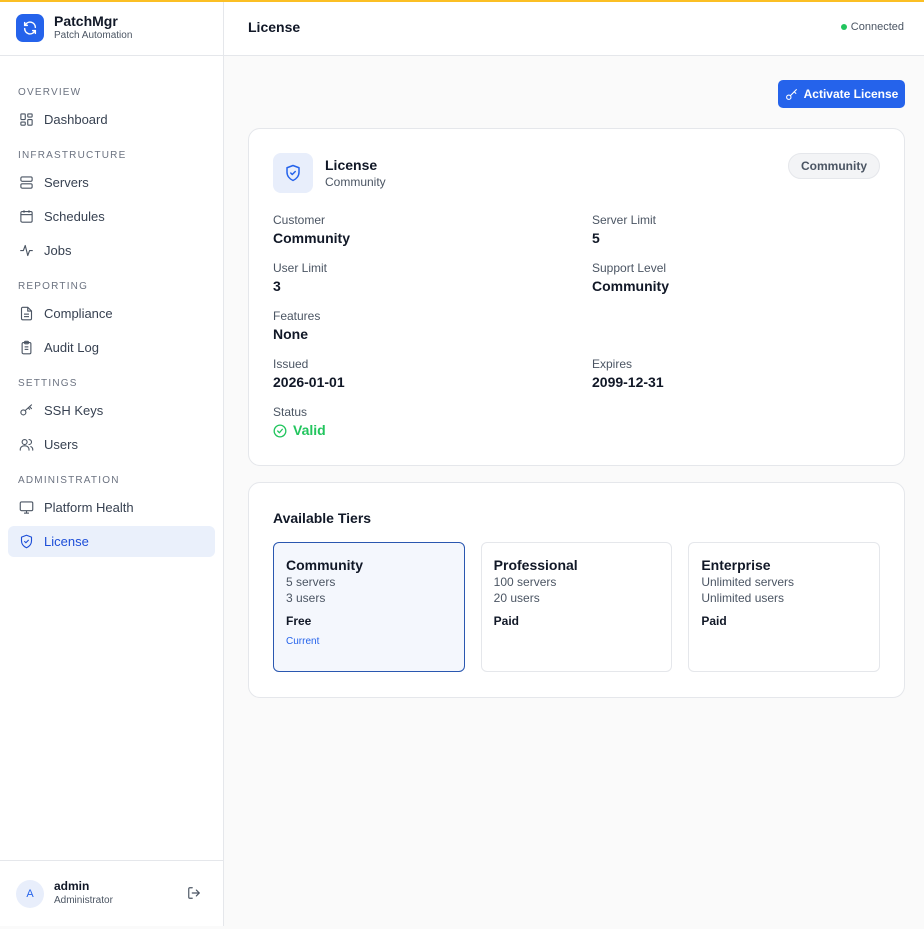  What do you see at coordinates (83, 900) in the screenshot?
I see `user-role: Administrator` at bounding box center [83, 900].